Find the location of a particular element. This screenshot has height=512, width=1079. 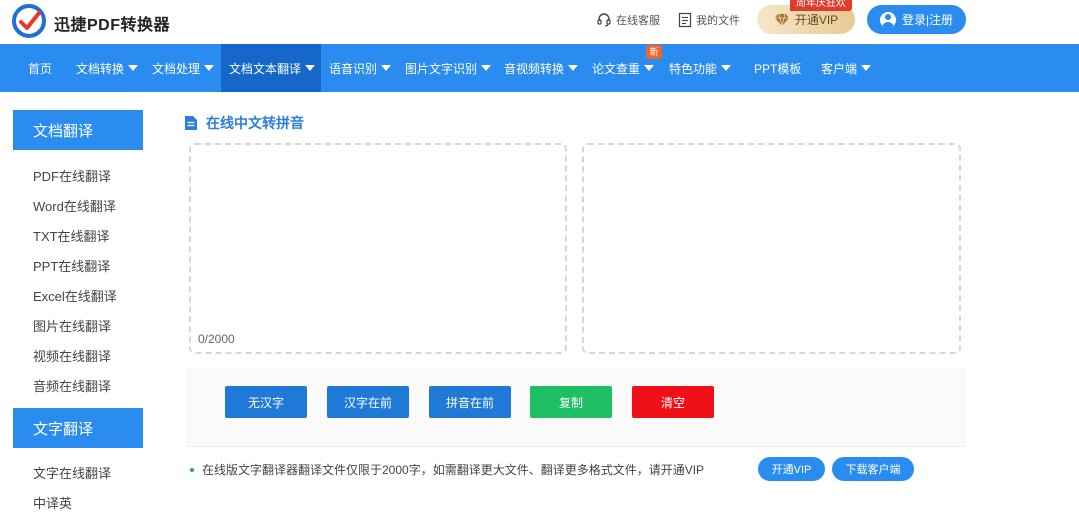

online-service-link: 在线客服 is located at coordinates (628, 20).